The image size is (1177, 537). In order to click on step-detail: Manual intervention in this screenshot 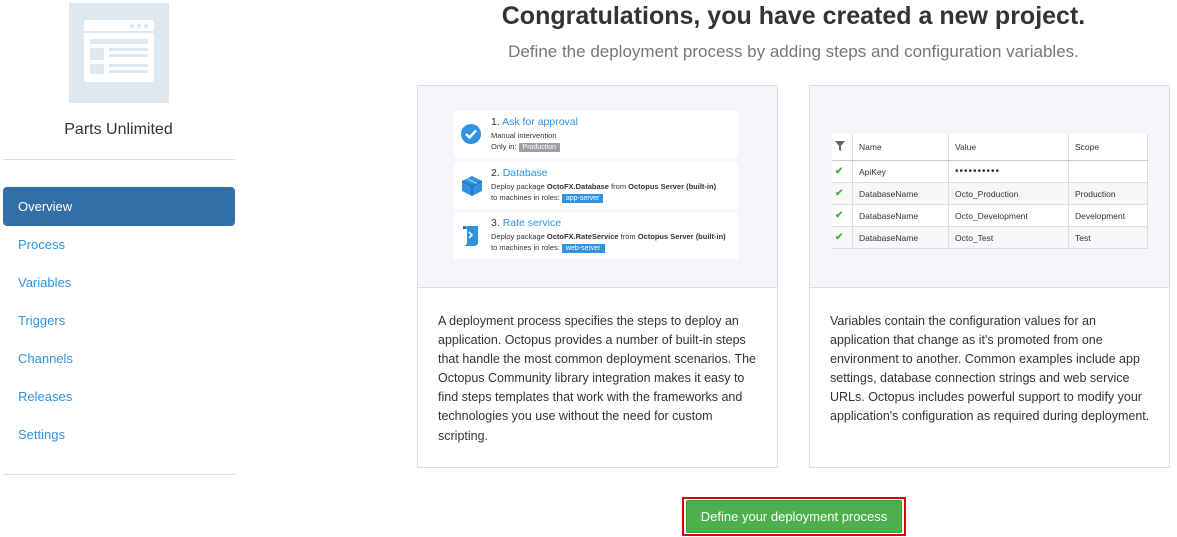, I will do `click(524, 135)`.